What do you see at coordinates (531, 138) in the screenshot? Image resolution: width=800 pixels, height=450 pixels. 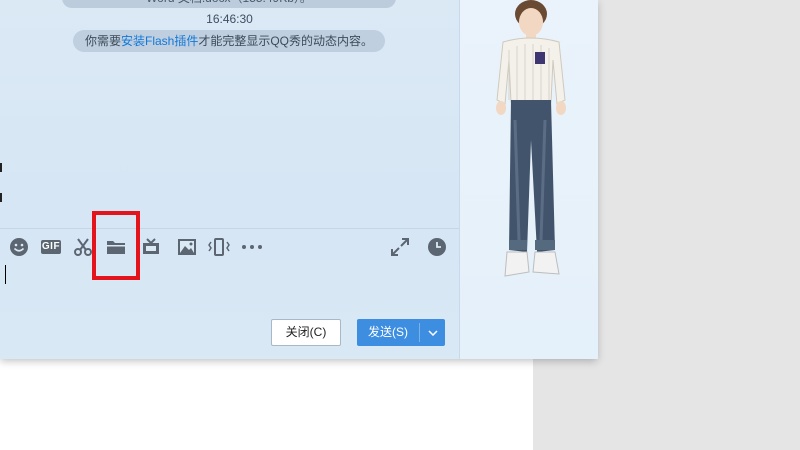 I see `qq-show-avatar` at bounding box center [531, 138].